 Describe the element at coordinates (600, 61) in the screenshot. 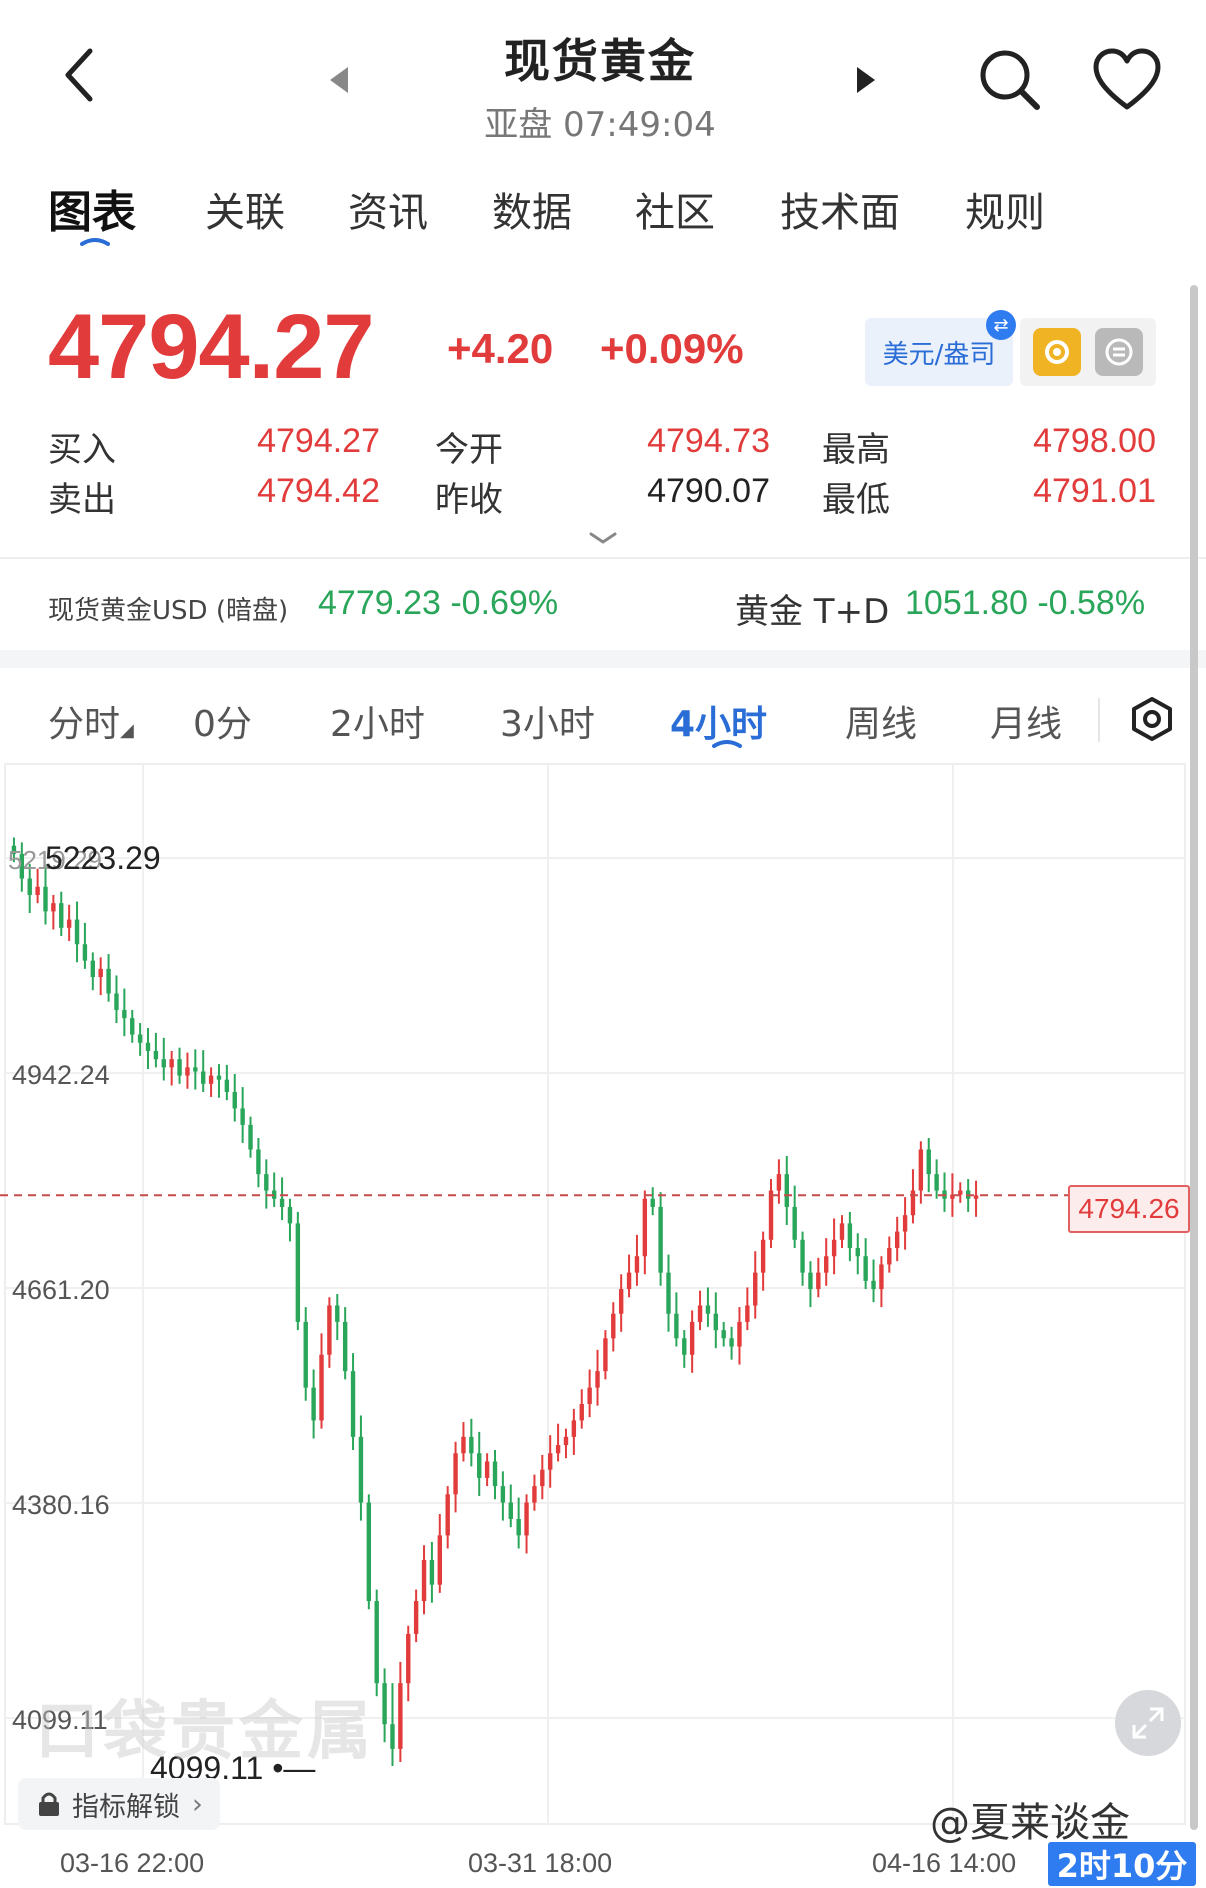

I see `page-title: 现货黄金` at that location.